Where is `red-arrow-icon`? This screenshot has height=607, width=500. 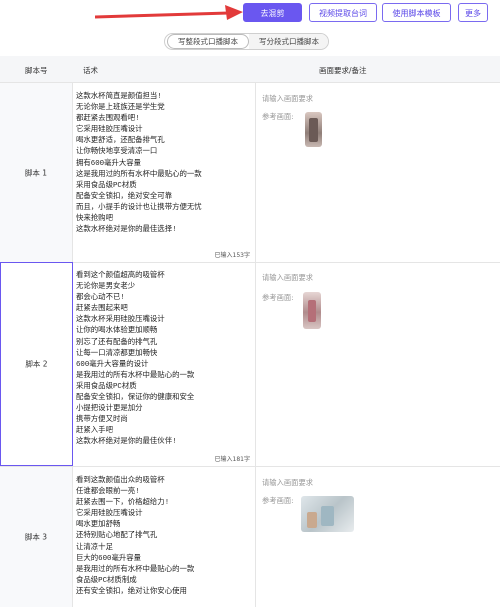
red-arrow-icon is located at coordinates (169, 12).